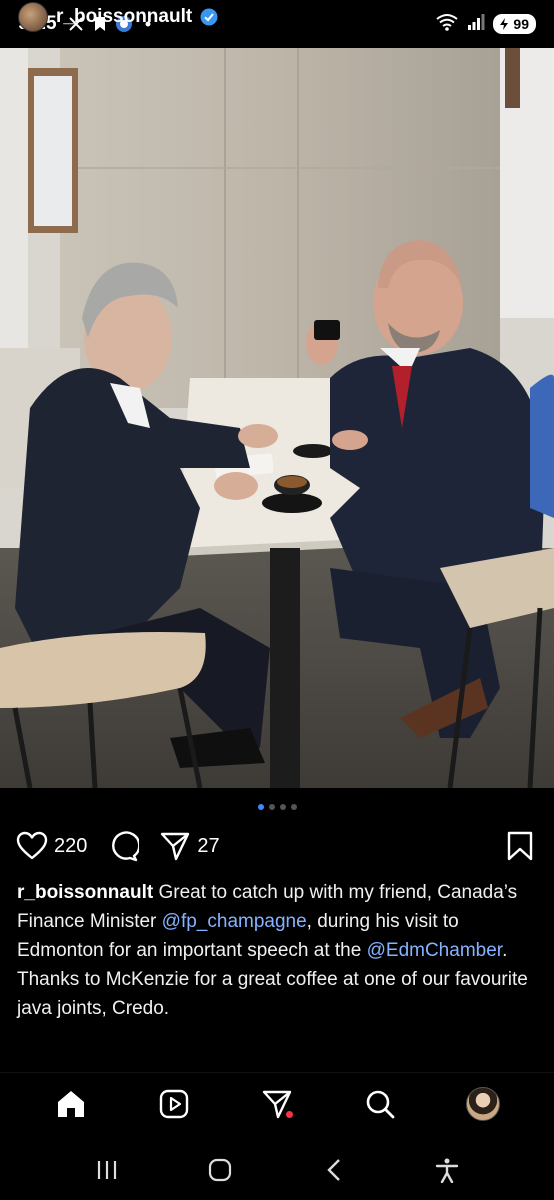 The image size is (554, 1200). What do you see at coordinates (51, 846) in the screenshot?
I see `like-action: 220` at bounding box center [51, 846].